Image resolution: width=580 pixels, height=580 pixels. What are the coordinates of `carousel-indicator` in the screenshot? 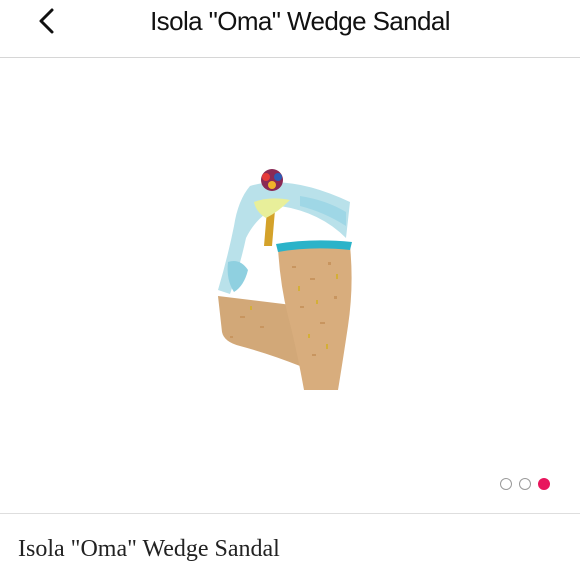 It's located at (525, 484).